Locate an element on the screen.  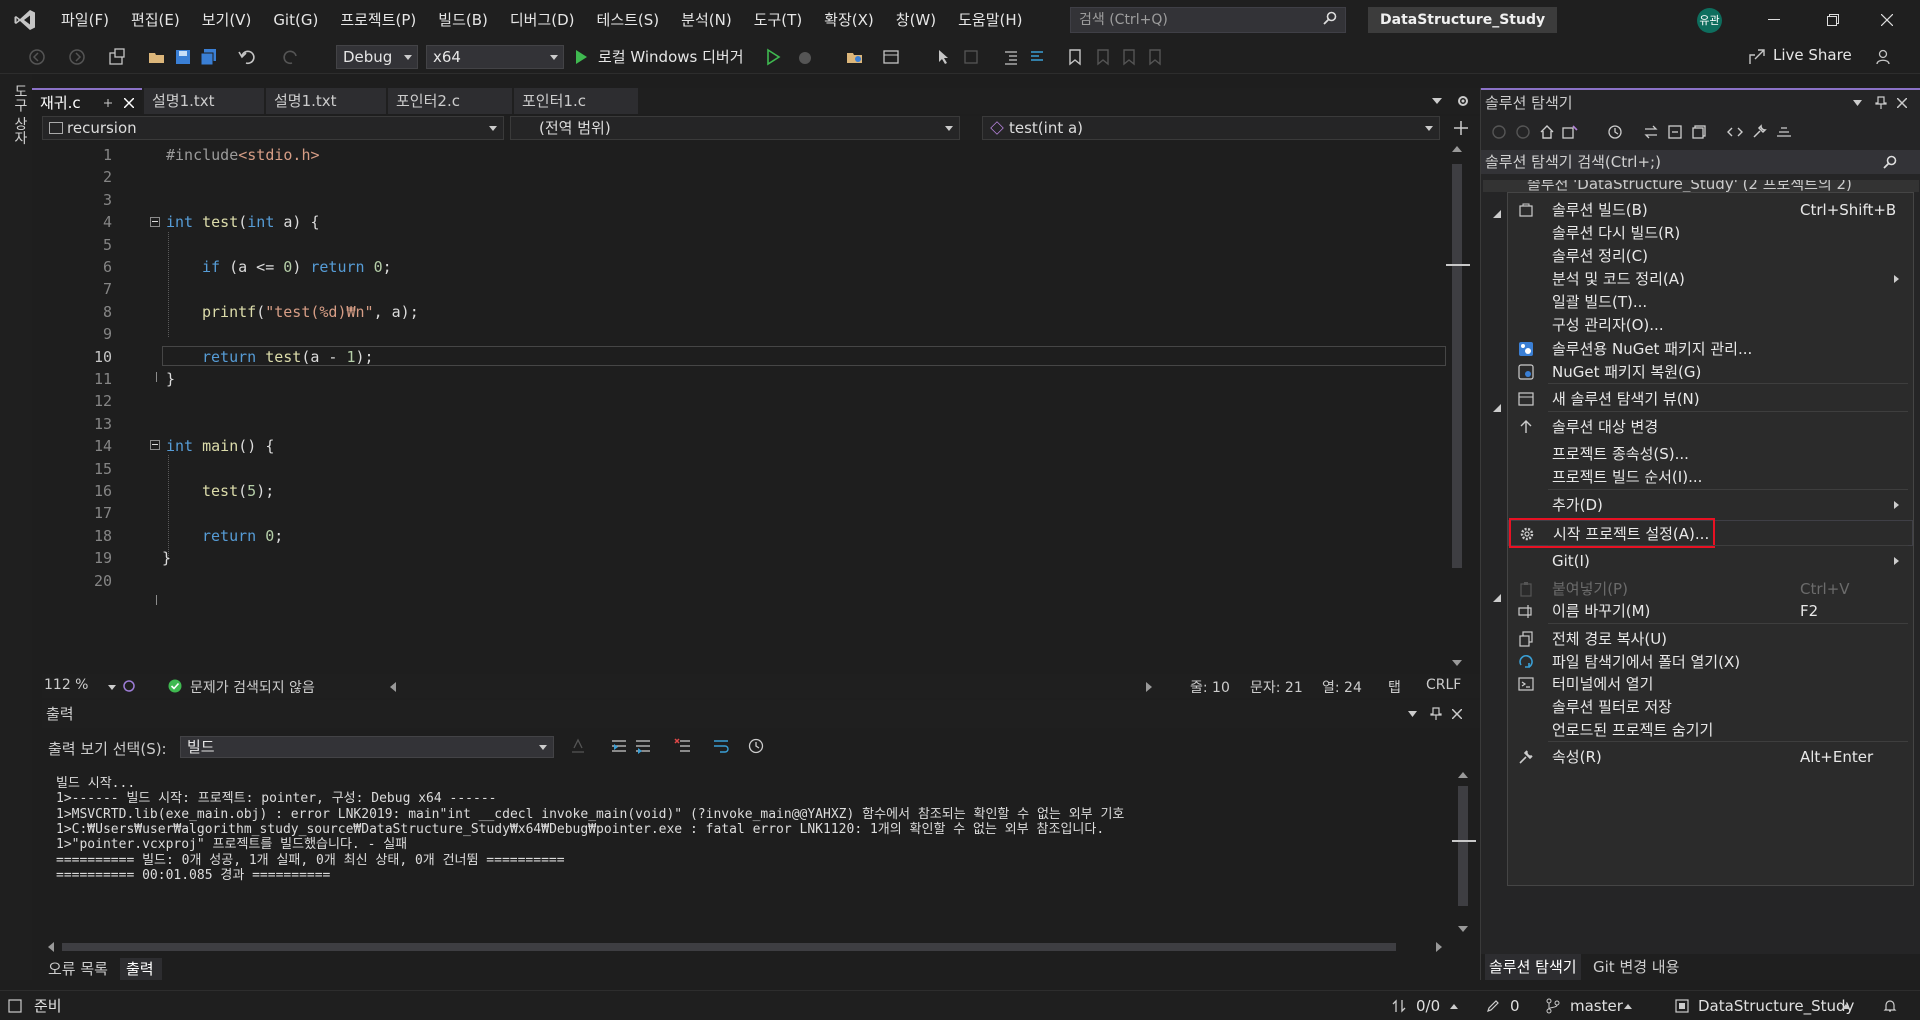
feedback-icon is located at coordinates (1883, 57).